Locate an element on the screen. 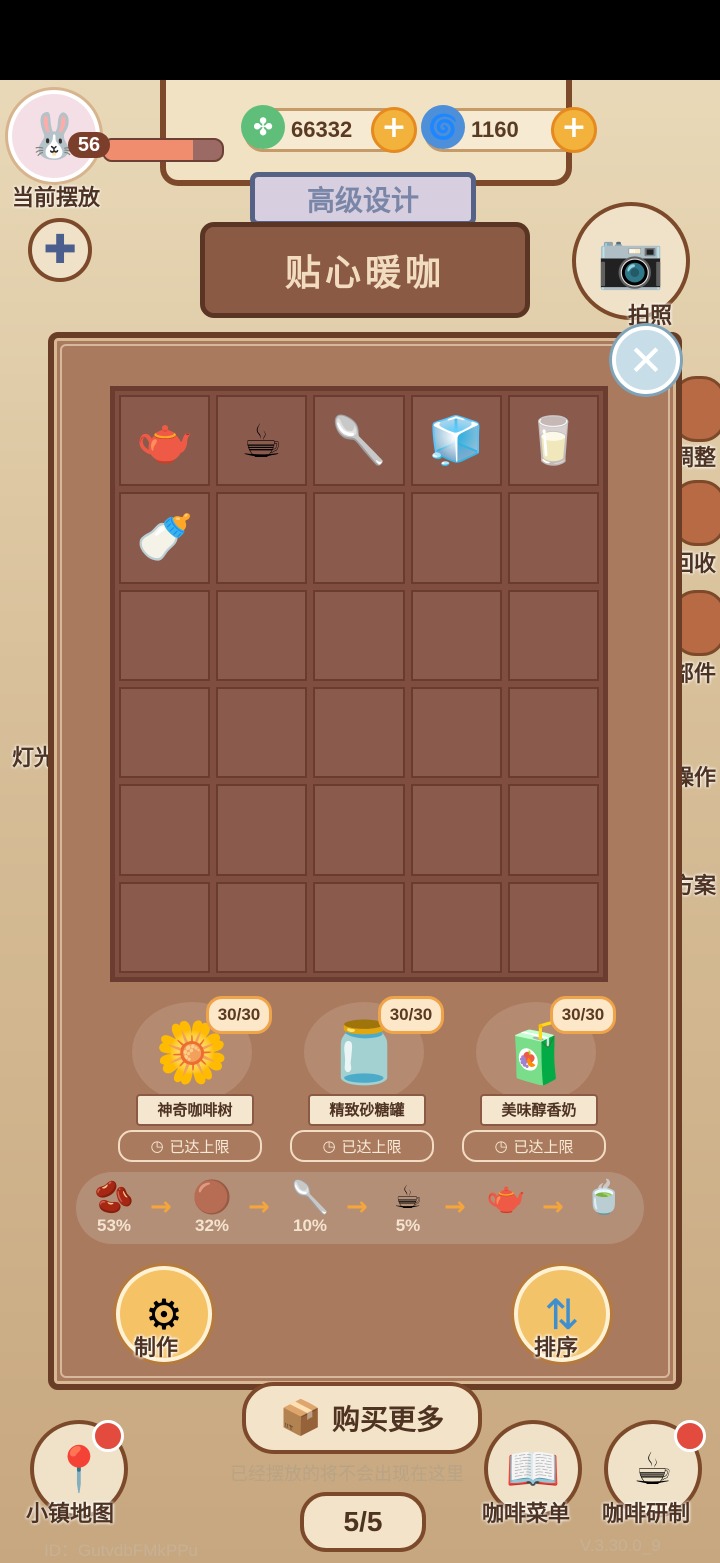 The image size is (720, 1563). sugar-cubes-icon: 🧊 is located at coordinates (456, 440).